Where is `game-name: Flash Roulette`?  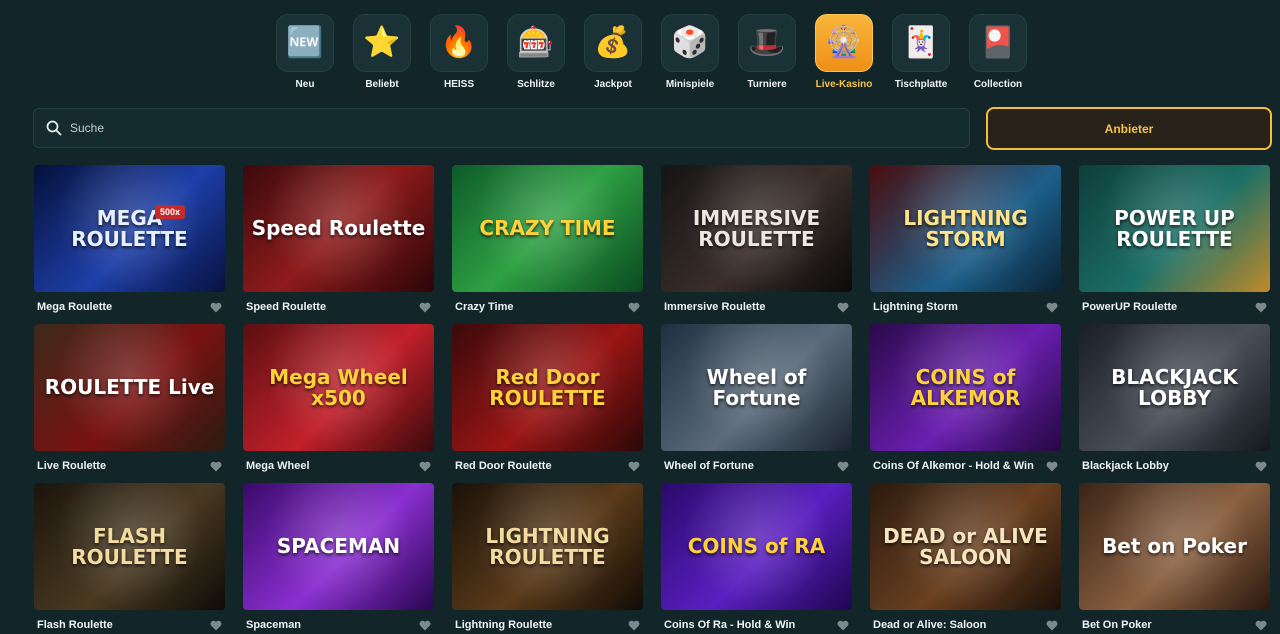
game-name: Flash Roulette is located at coordinates (75, 625).